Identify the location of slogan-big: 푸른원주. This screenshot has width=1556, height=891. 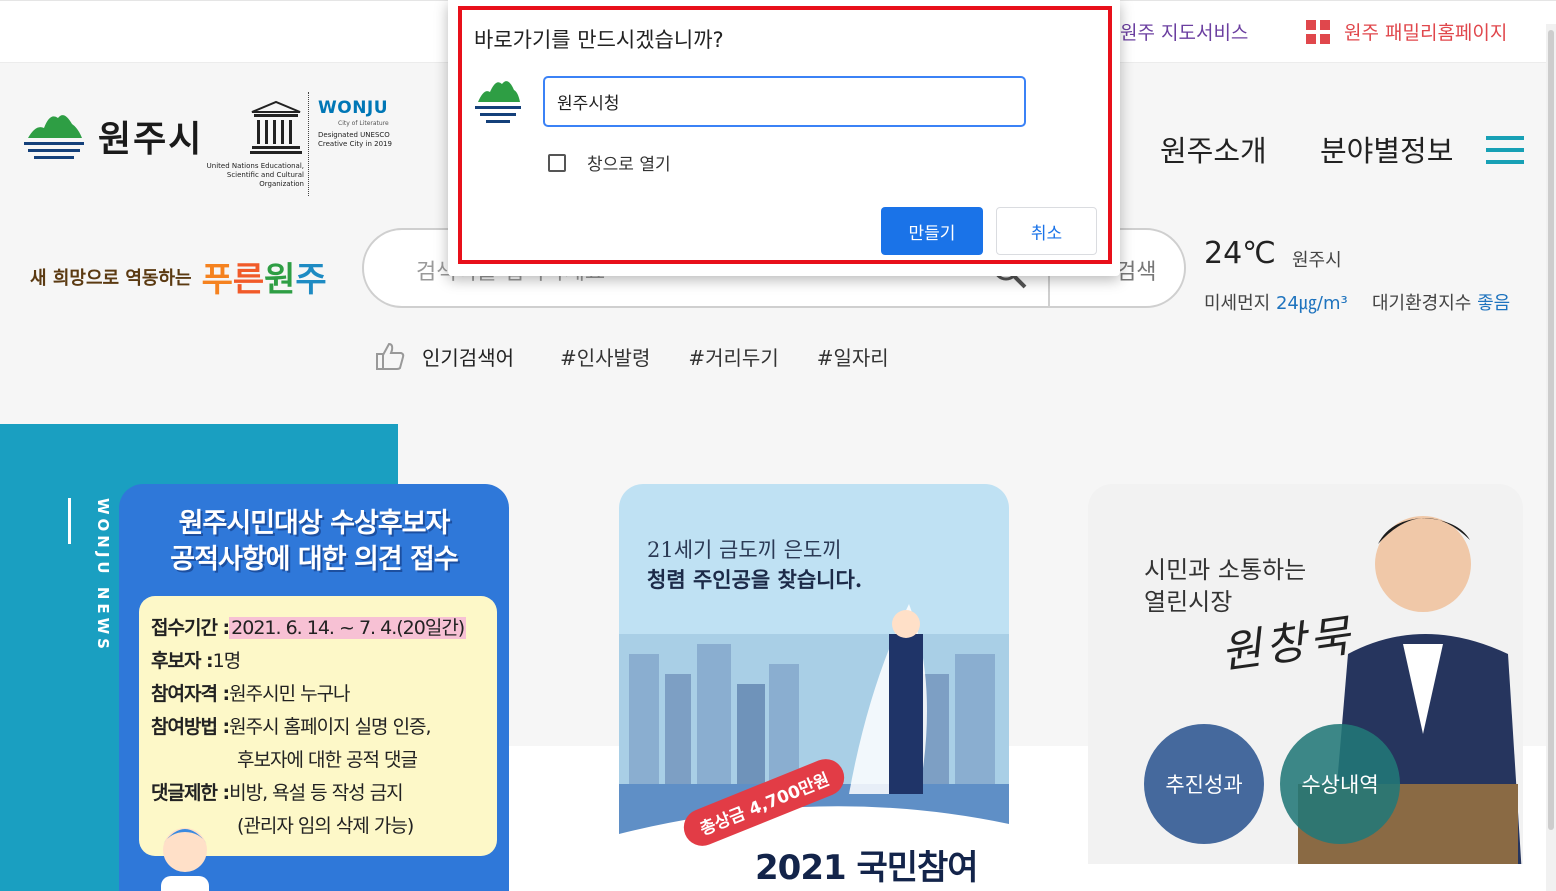
(264, 276).